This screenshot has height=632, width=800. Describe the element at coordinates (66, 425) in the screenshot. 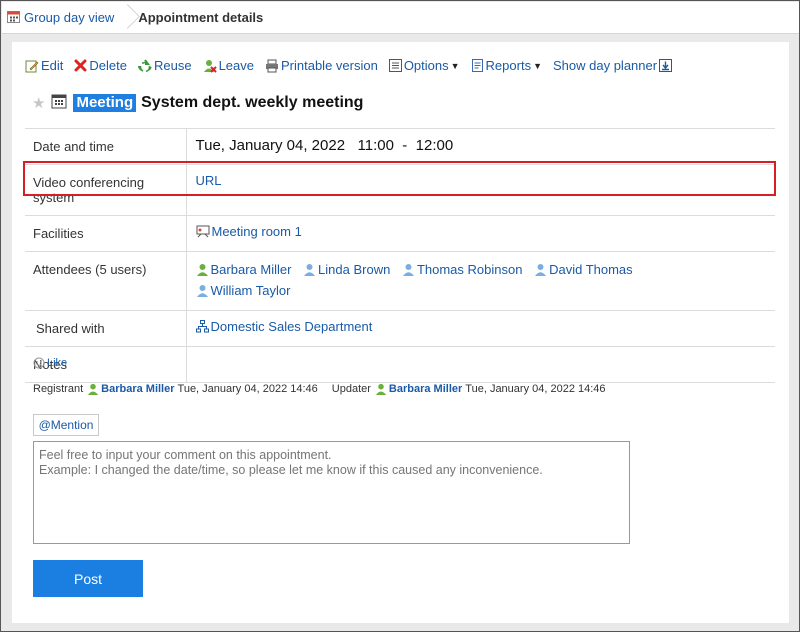

I see `mention-button: @Mention` at that location.